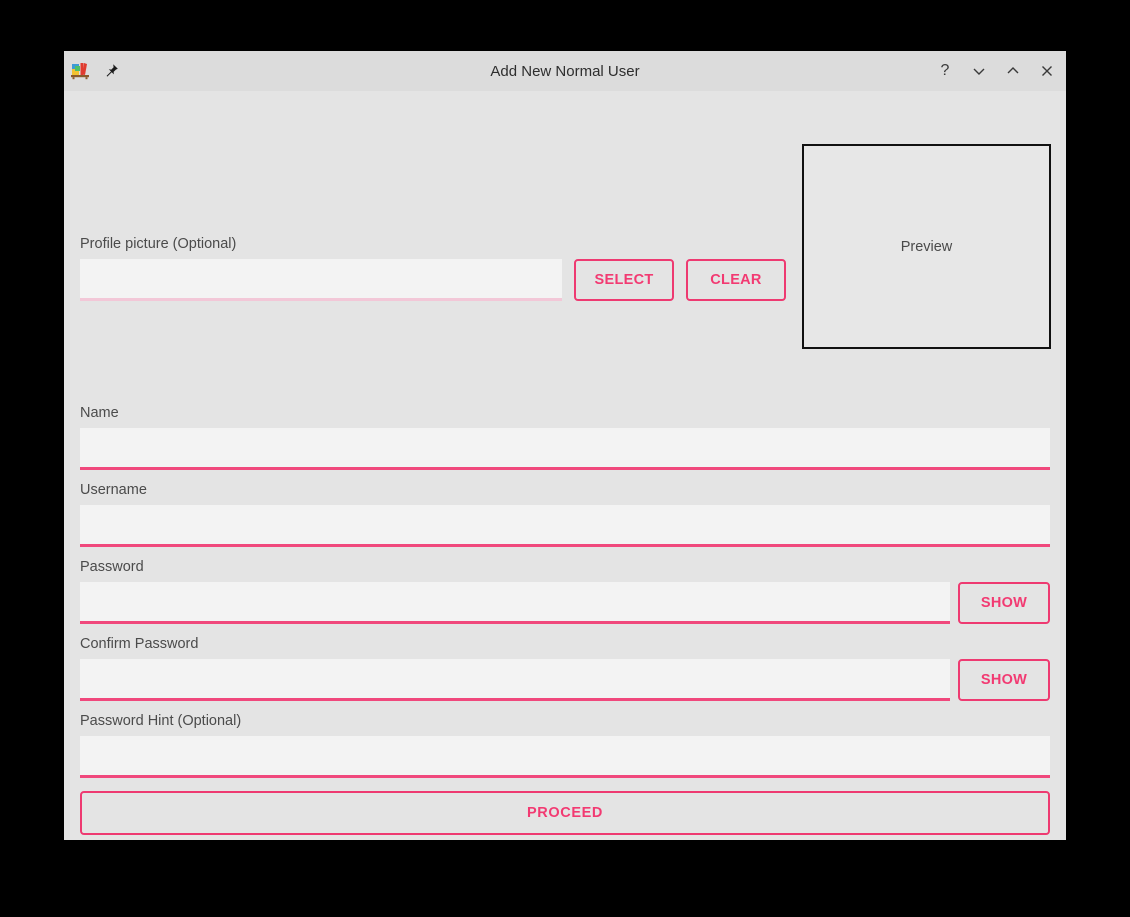 This screenshot has height=917, width=1130. I want to click on profile-picture-group: Profile picture (Optional) SELECT CLEAR, so click(433, 268).